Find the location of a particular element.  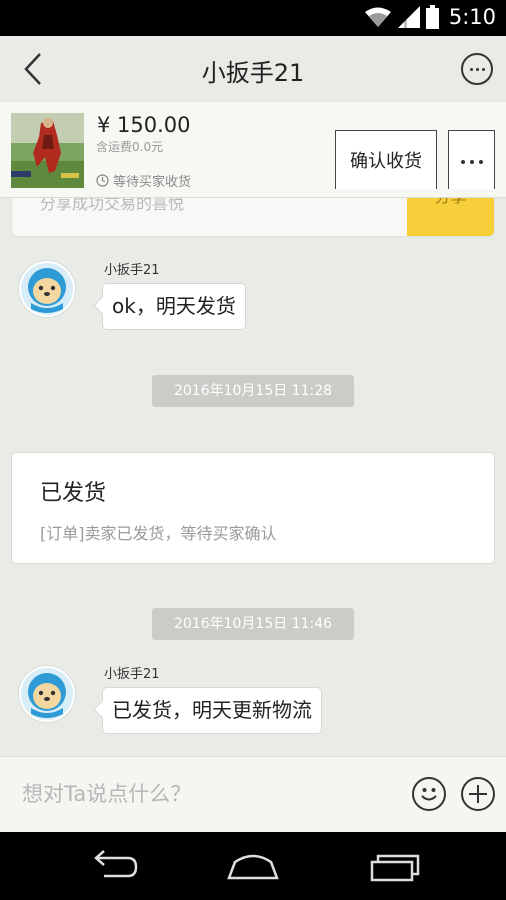

order-status: 等待买家收货 is located at coordinates (143, 180).